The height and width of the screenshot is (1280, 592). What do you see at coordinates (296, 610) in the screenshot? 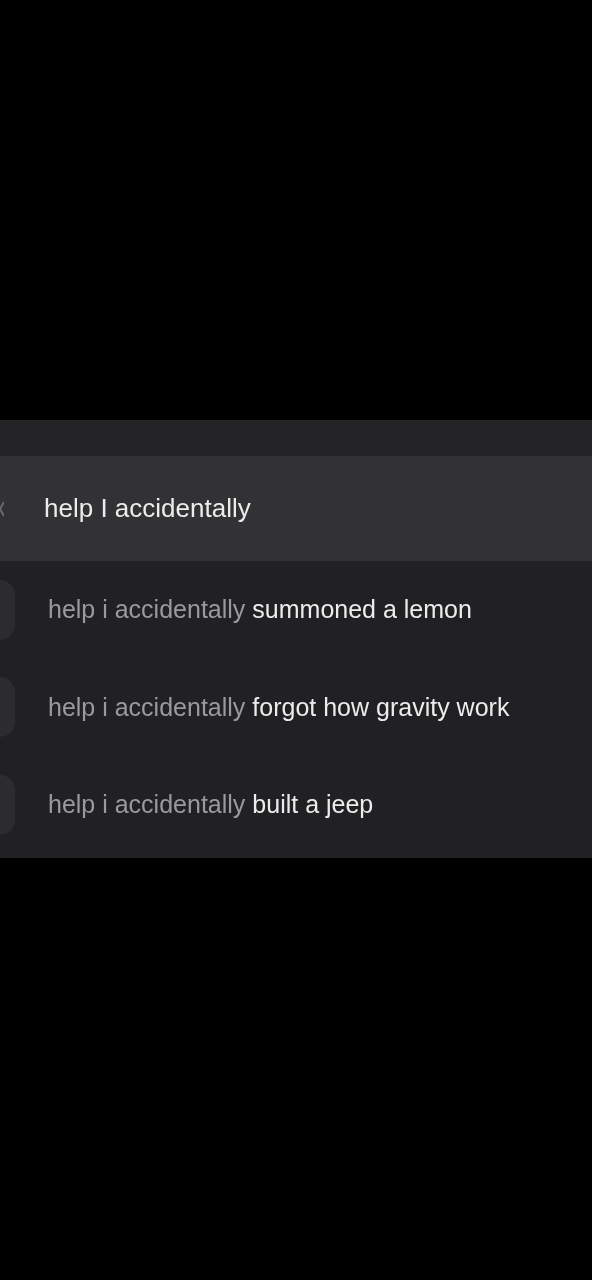
I see `suggestion-item: help i accidentally summoned a lemon` at bounding box center [296, 610].